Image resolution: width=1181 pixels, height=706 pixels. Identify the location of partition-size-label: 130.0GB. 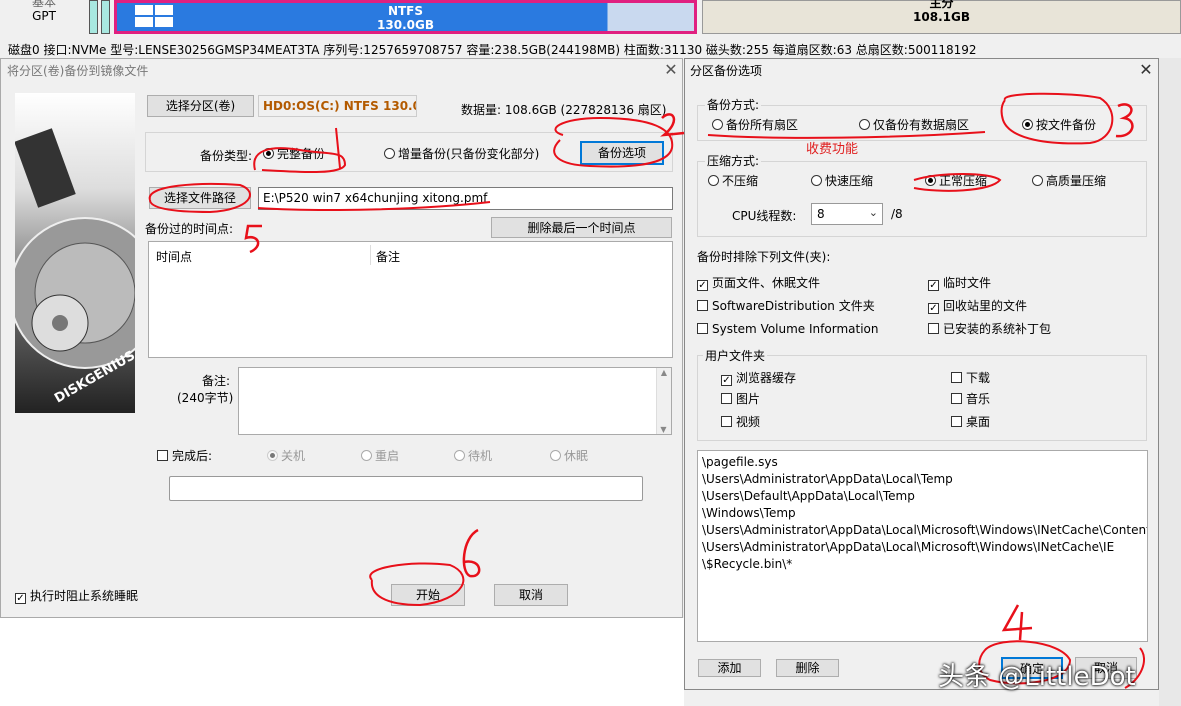
(405, 25).